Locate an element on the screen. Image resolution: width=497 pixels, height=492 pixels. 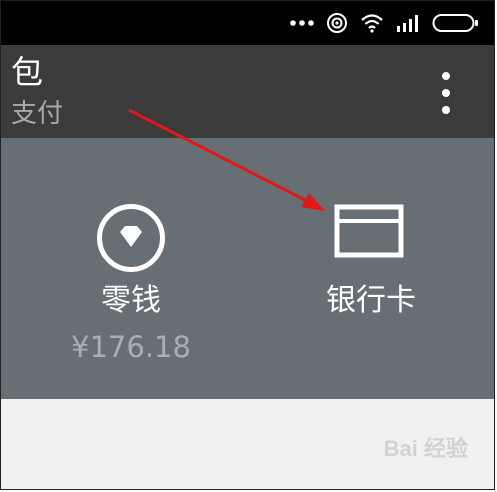
diamond-icon is located at coordinates (131, 238).